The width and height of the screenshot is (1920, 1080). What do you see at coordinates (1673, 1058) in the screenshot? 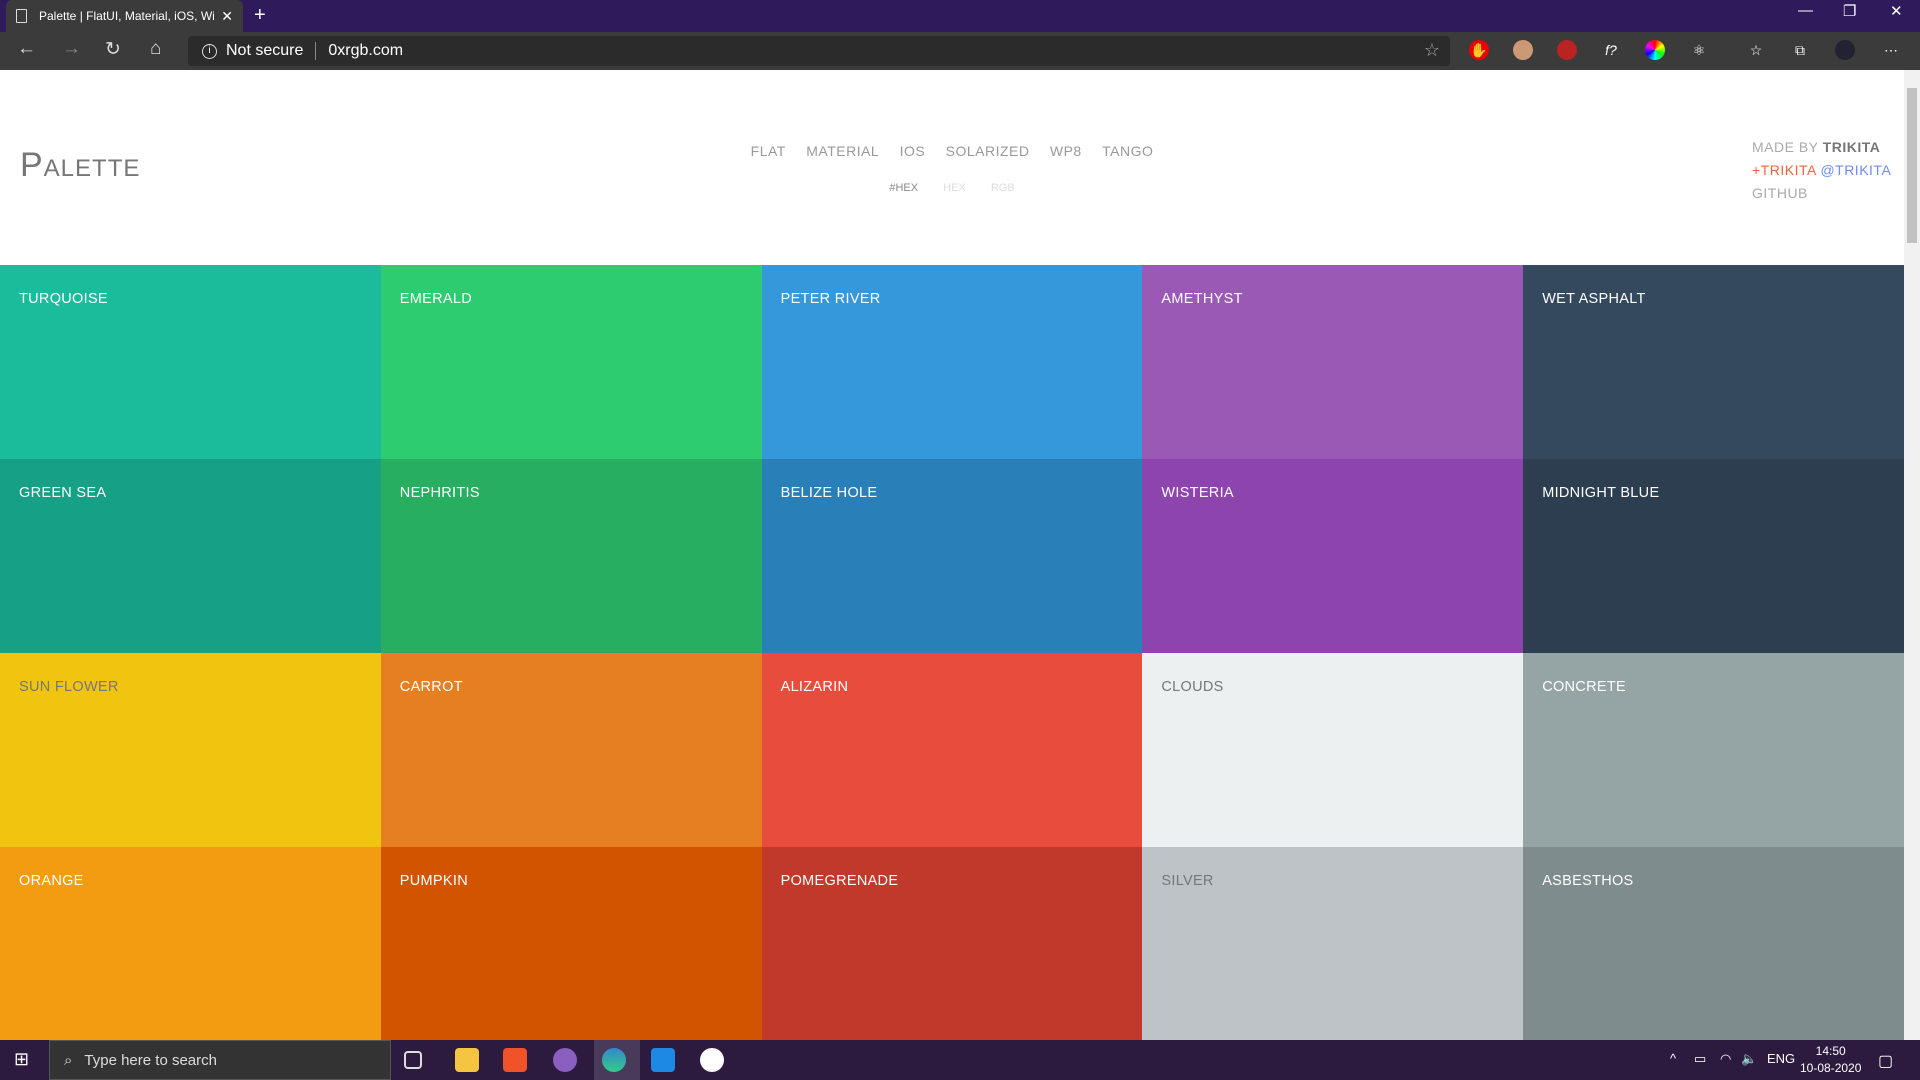
I see `tray-chevron-icon: ^` at bounding box center [1673, 1058].